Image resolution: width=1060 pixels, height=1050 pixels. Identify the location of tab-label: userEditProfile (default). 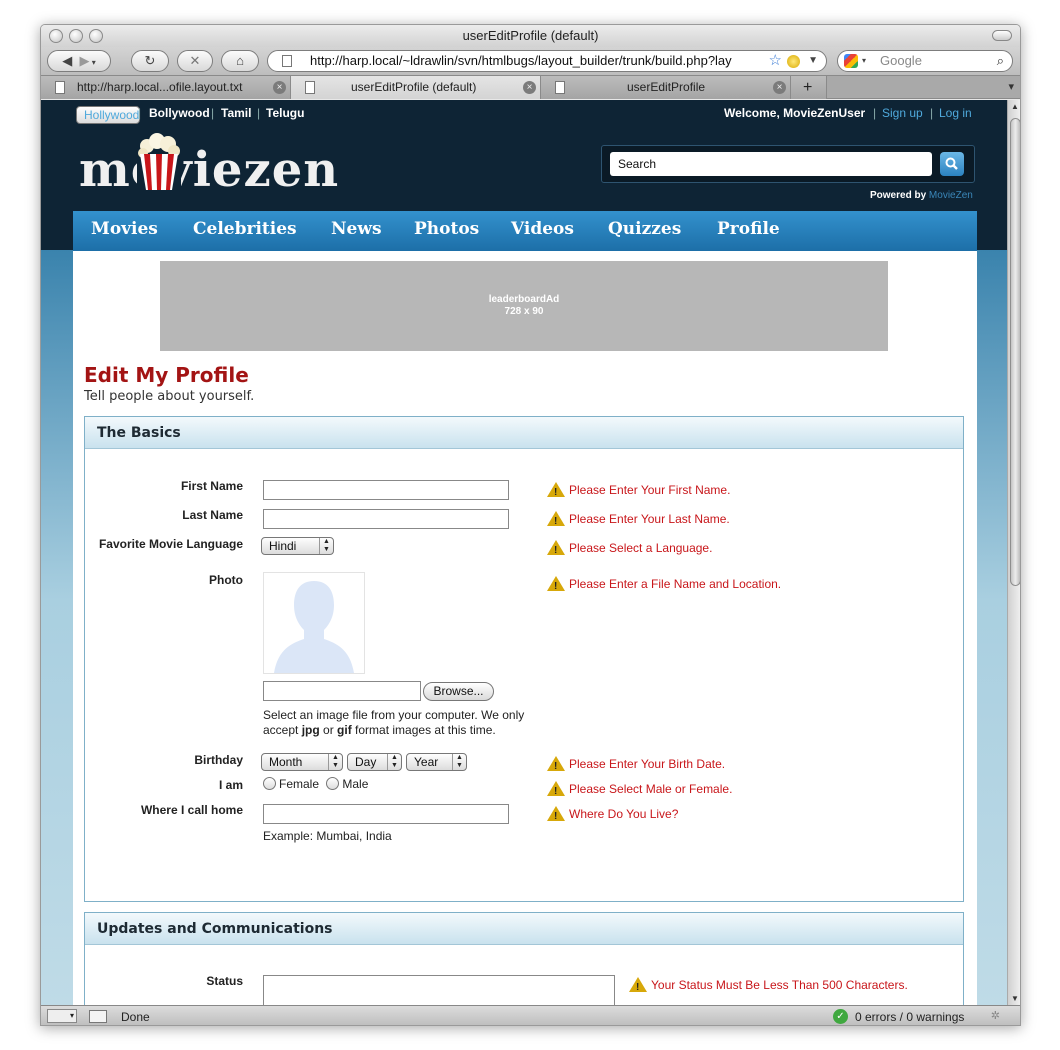
(414, 87).